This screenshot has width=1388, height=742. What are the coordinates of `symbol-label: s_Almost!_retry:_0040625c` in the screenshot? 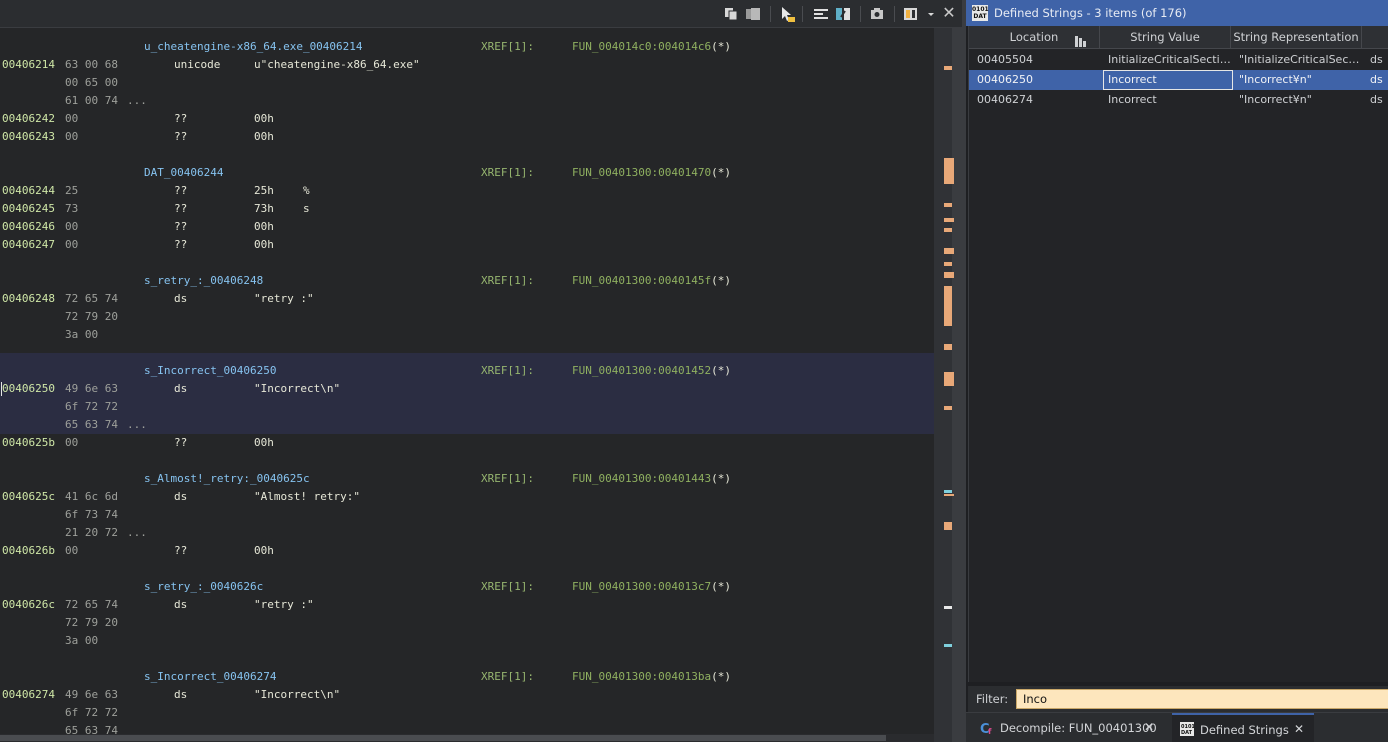 It's located at (227, 479).